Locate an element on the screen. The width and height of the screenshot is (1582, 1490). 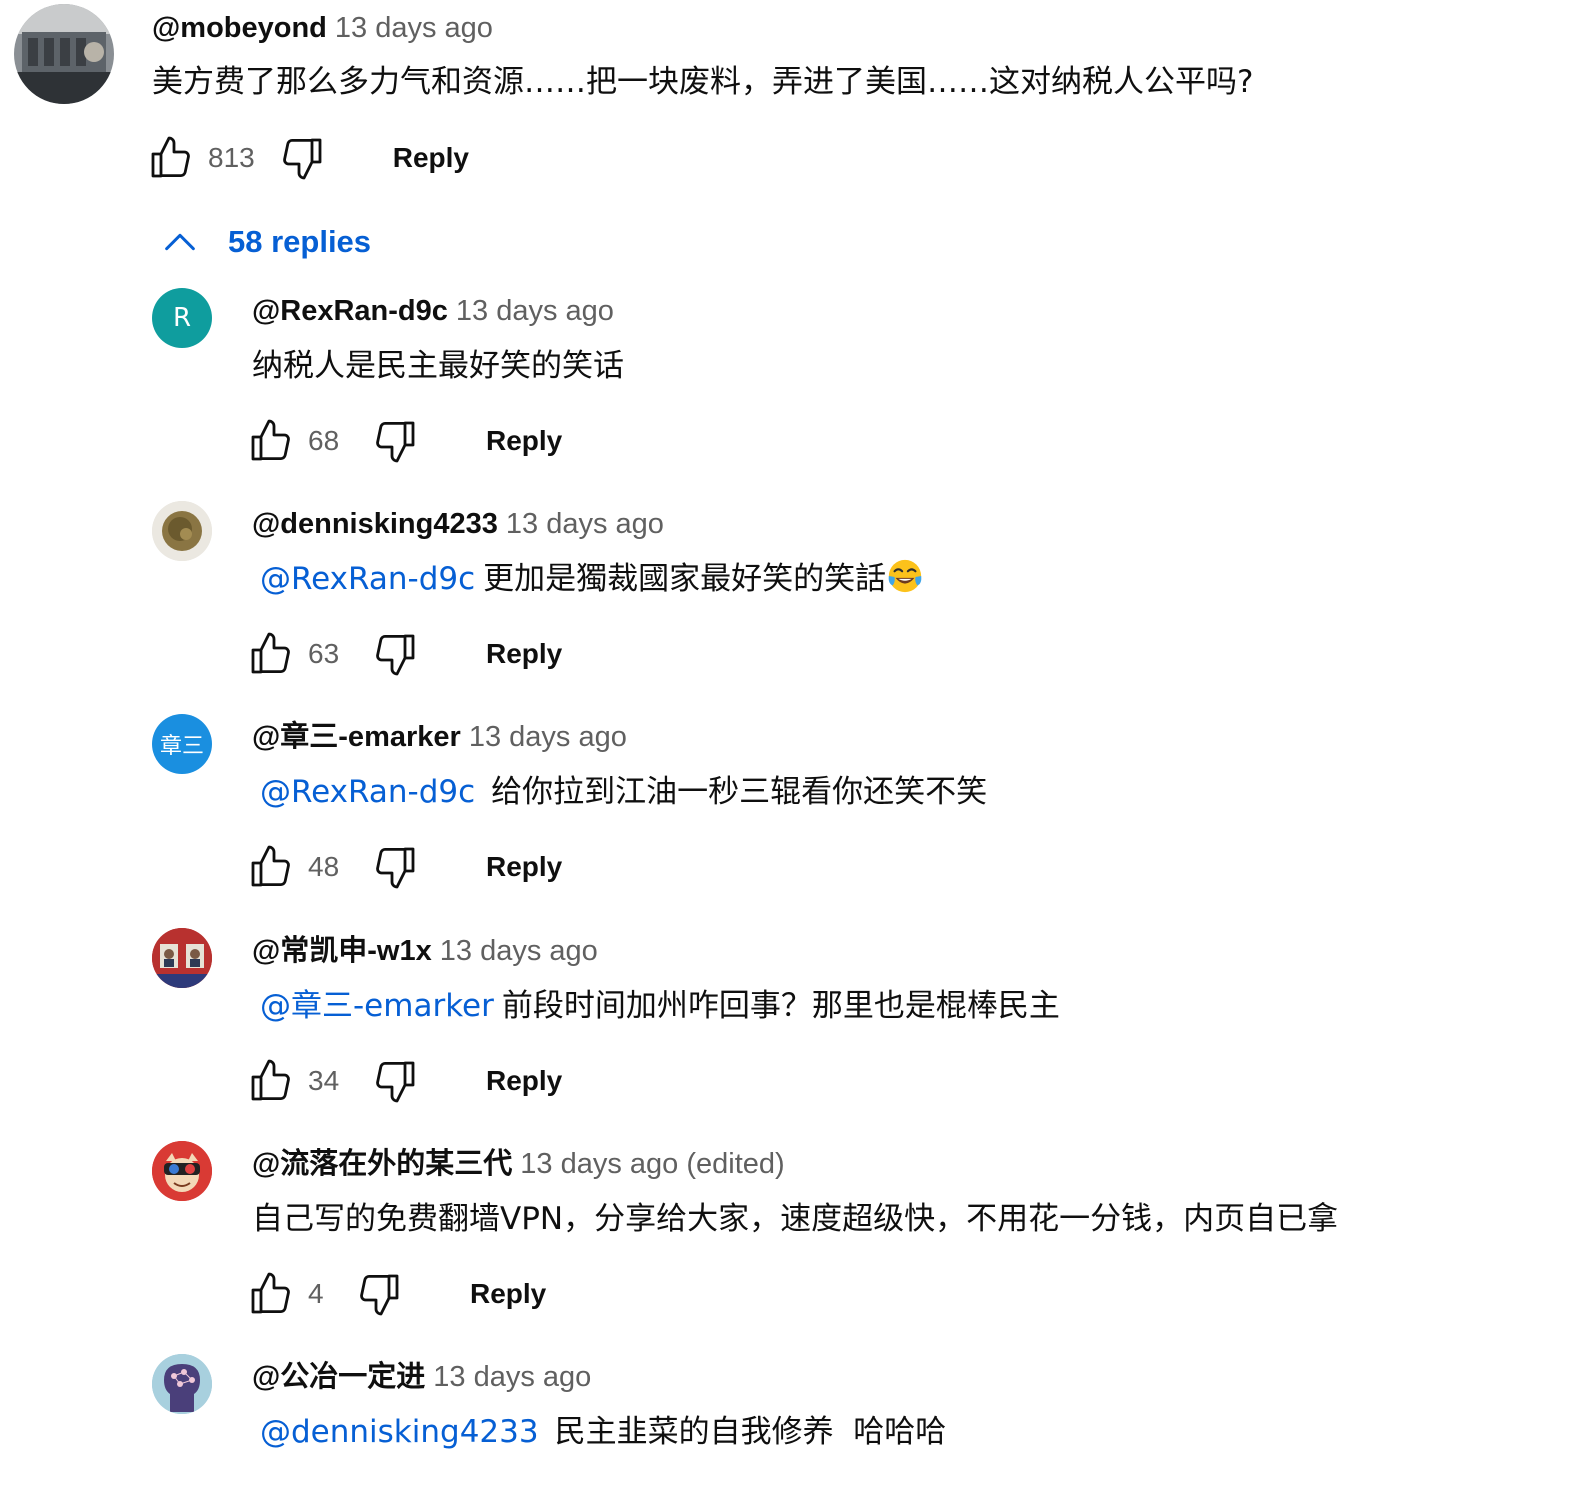
replies-toggle: 58 replies is located at coordinates (265, 242).